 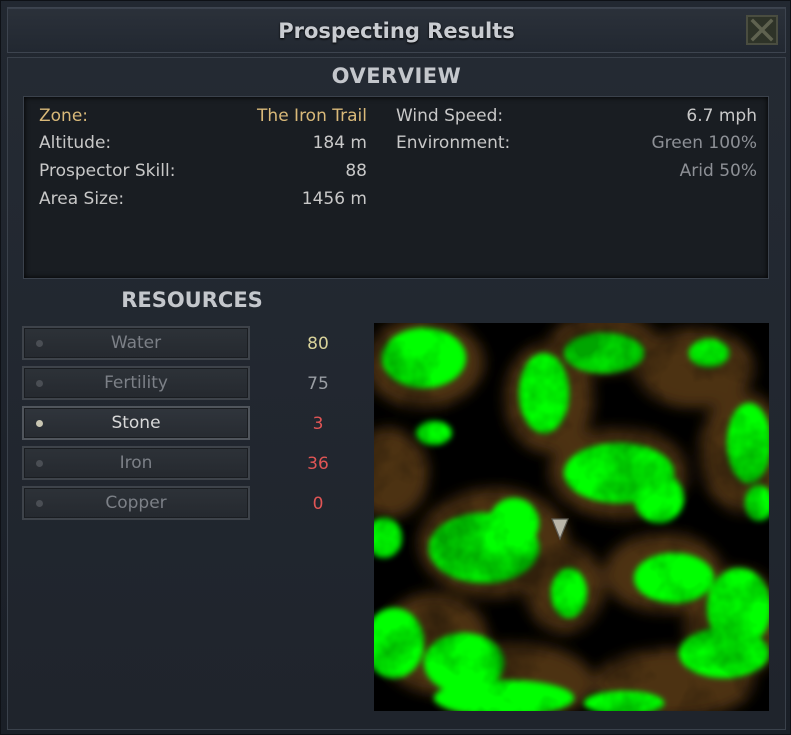 I want to click on area-size-label: Area Size:, so click(x=82, y=199).